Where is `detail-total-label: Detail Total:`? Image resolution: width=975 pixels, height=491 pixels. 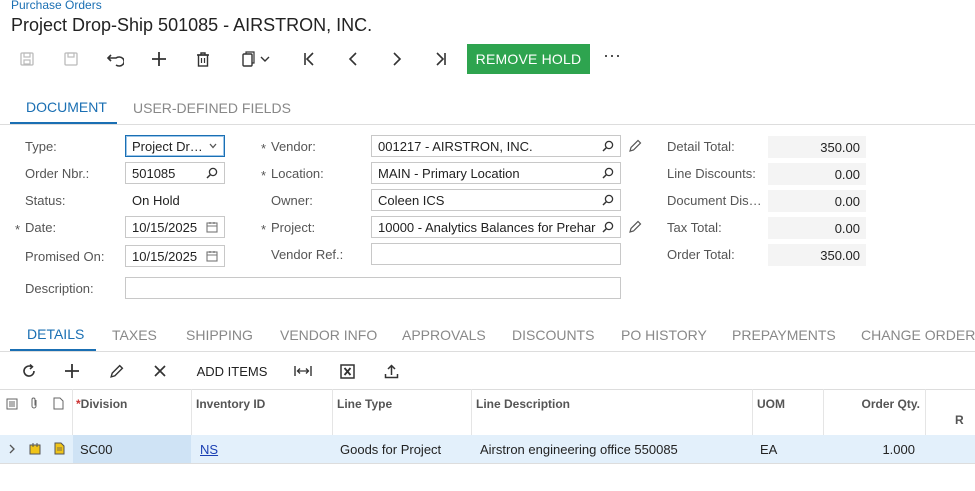 detail-total-label: Detail Total: is located at coordinates (701, 146).